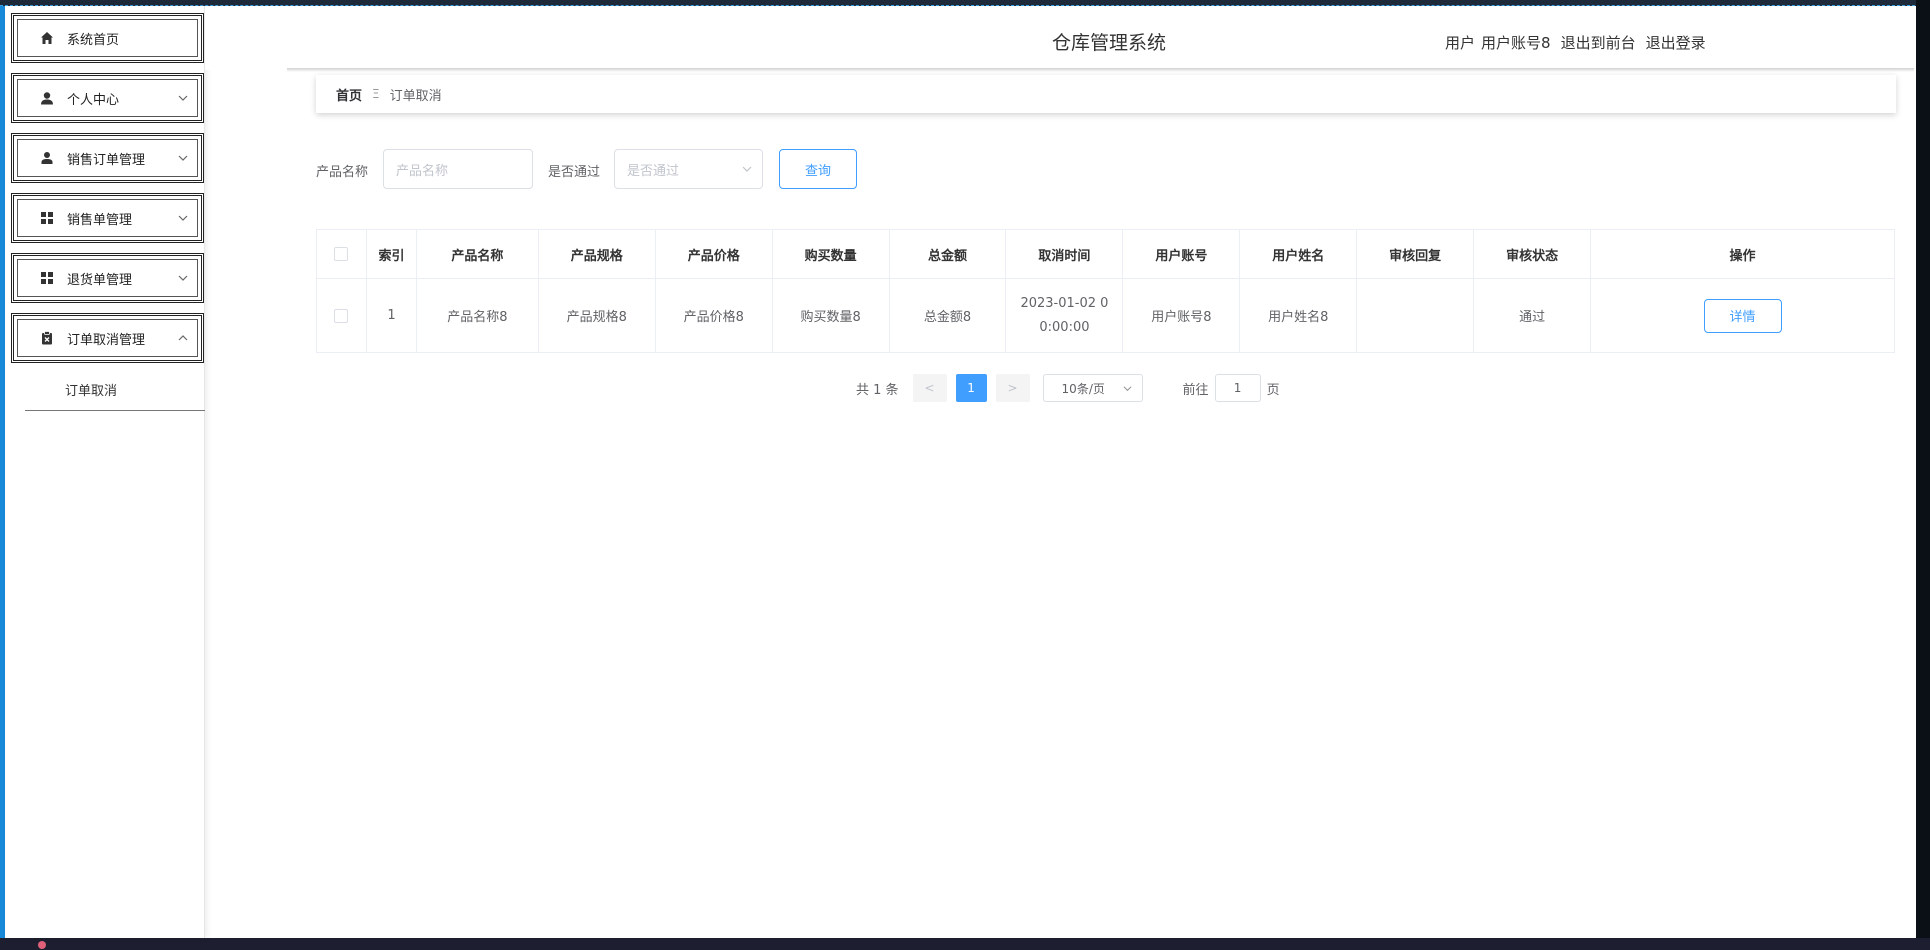  Describe the element at coordinates (1109, 43) in the screenshot. I see `app-title: 仓库管理系统` at that location.